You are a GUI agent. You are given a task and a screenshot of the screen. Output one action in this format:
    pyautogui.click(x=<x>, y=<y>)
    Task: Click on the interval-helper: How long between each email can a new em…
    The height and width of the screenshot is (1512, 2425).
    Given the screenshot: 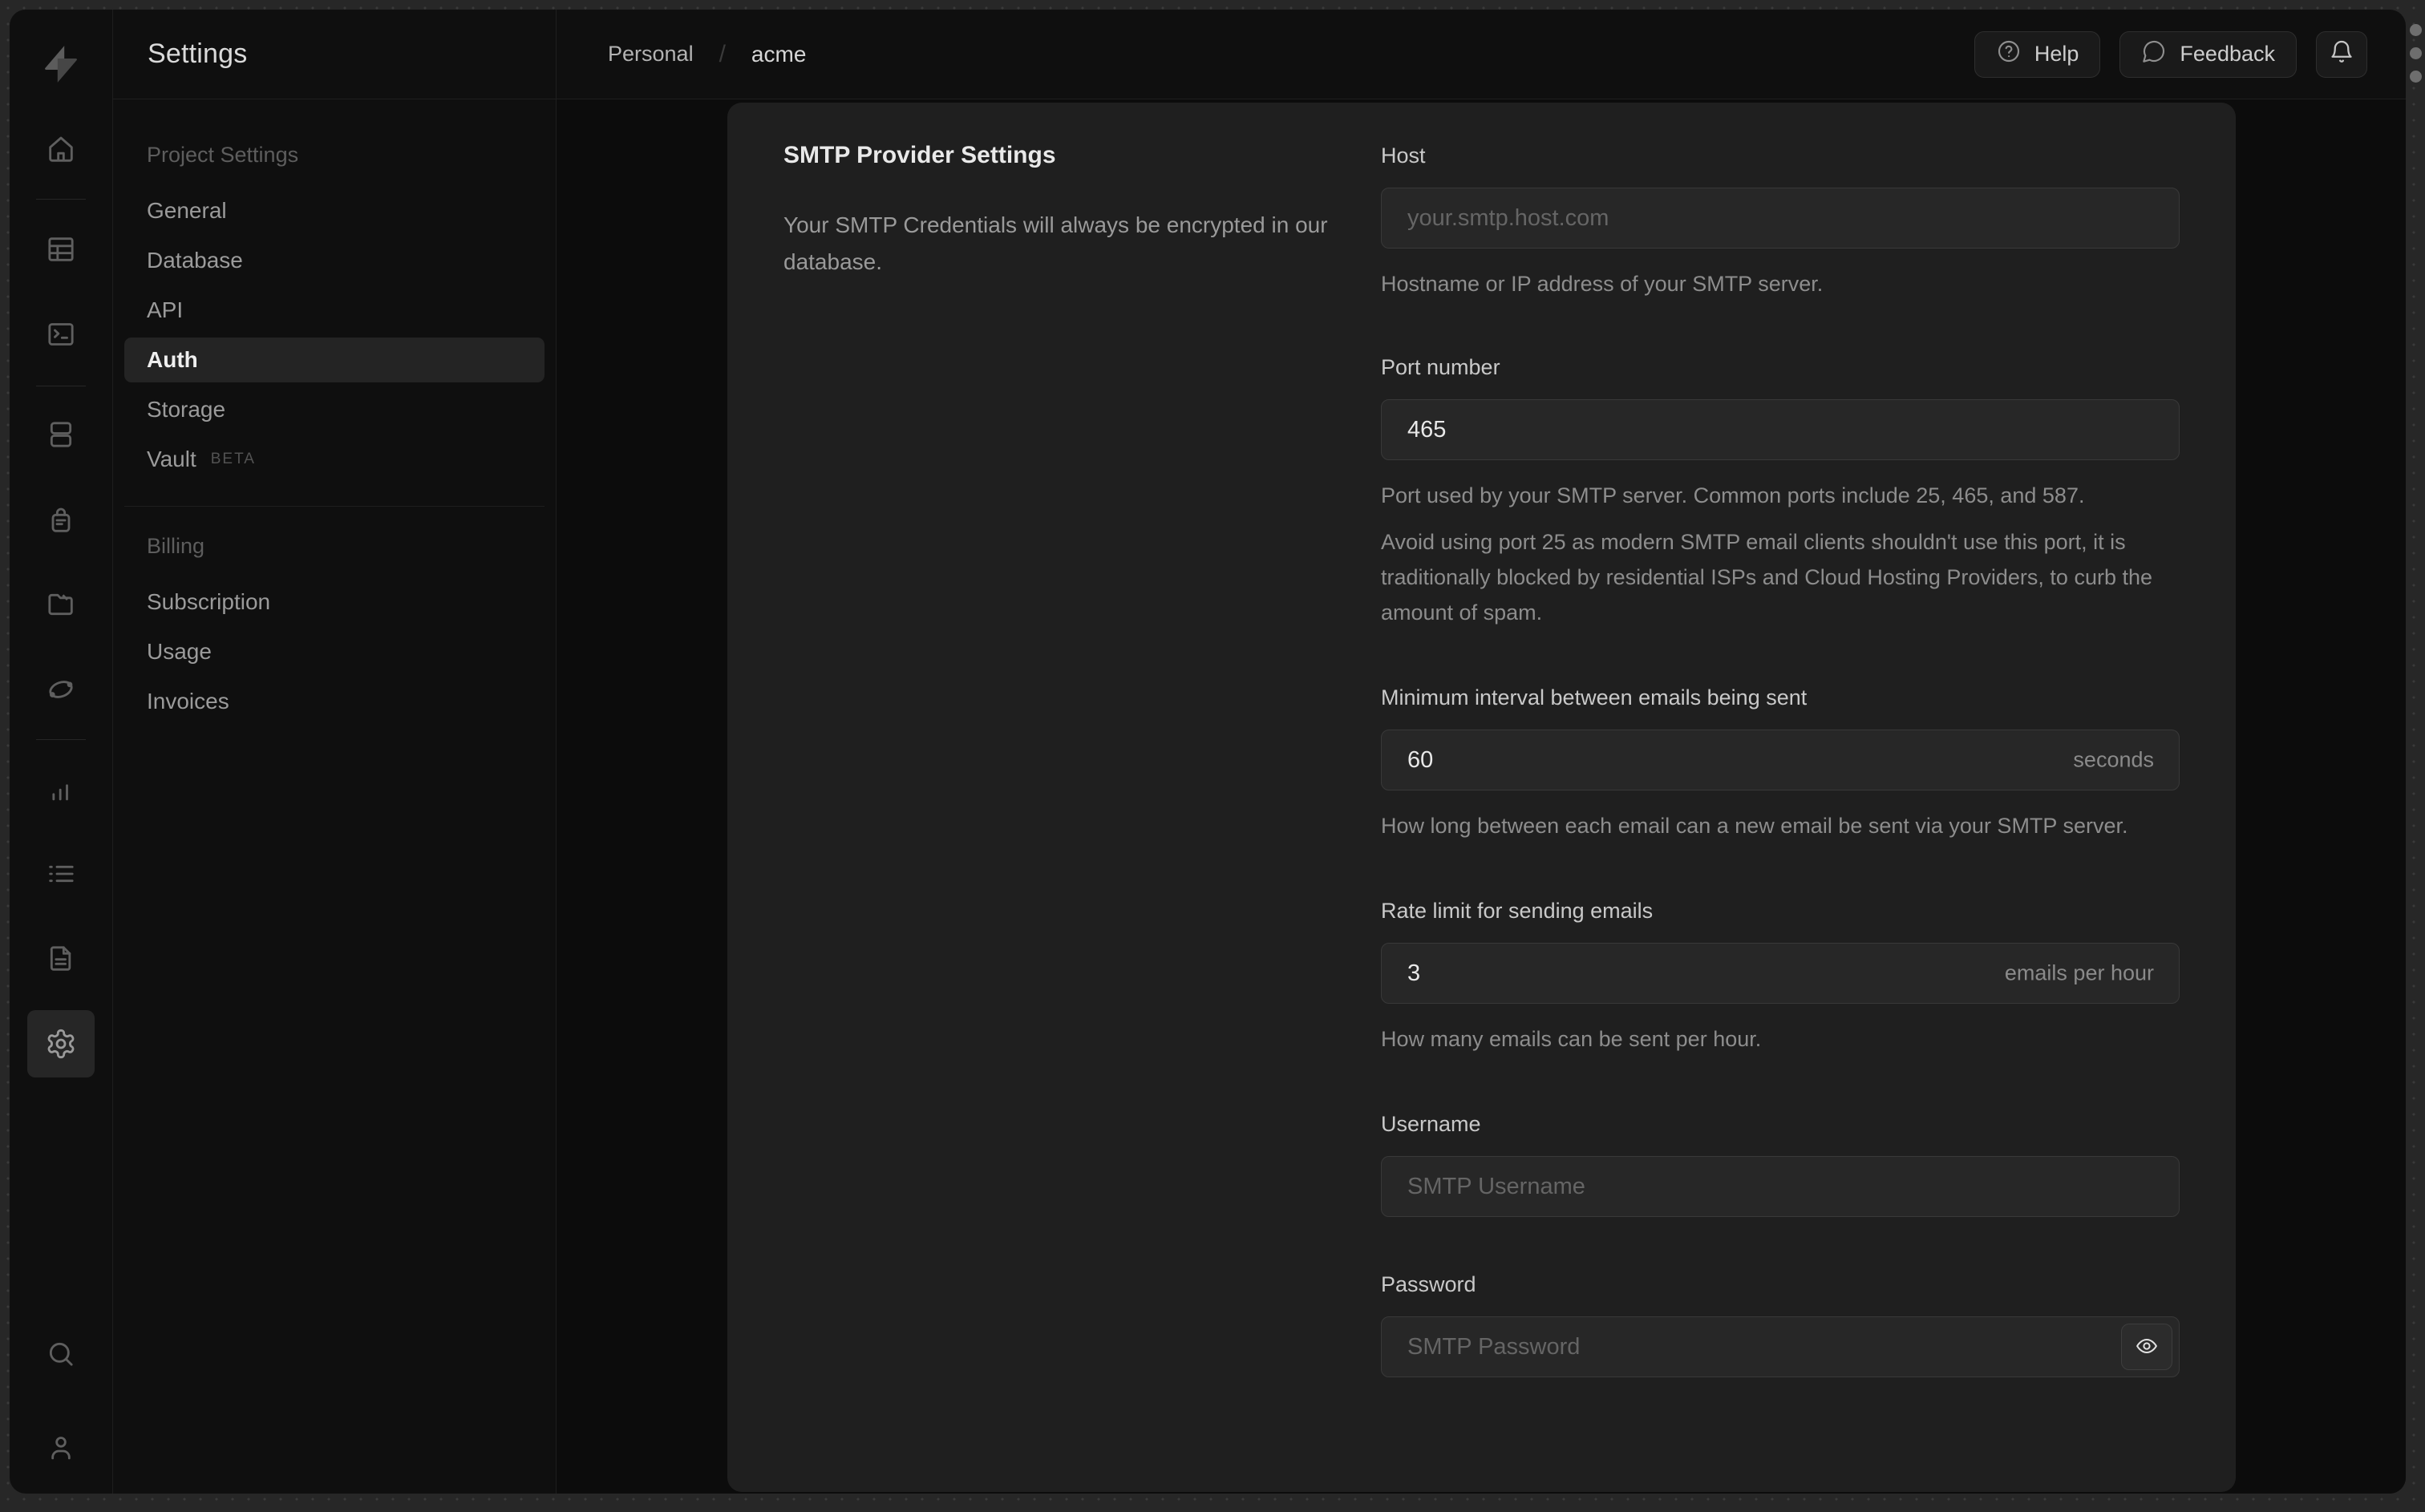 What is the action you would take?
    pyautogui.click(x=1754, y=826)
    